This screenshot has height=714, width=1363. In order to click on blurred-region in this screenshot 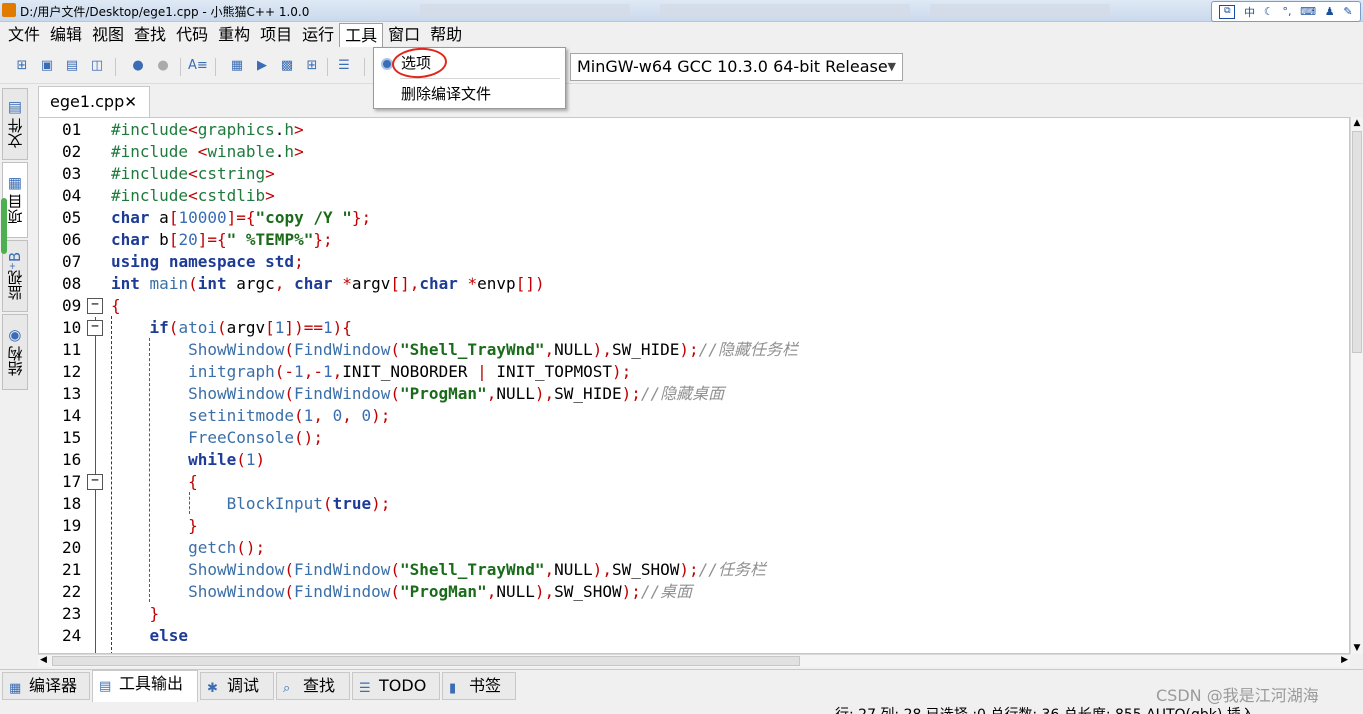, I will do `click(525, 10)`.